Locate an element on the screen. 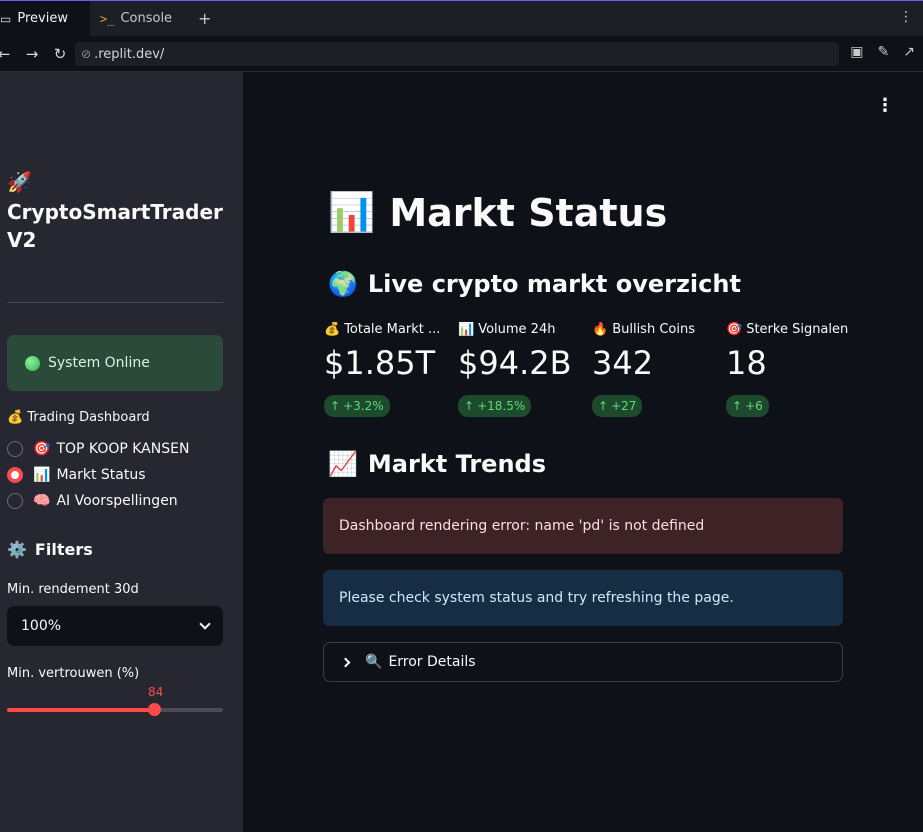 The image size is (923, 832). metric-value: $1.85T is located at coordinates (380, 363).